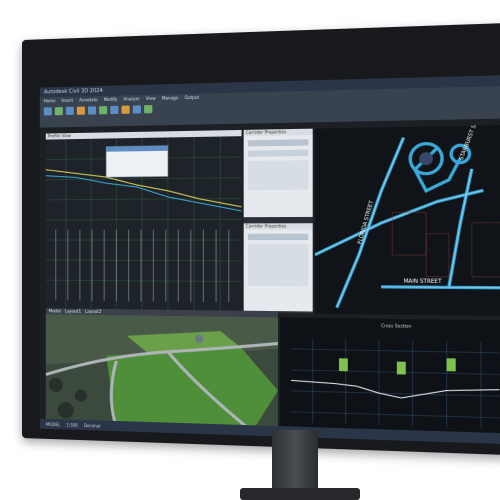 Image resolution: width=500 pixels, height=500 pixels. Describe the element at coordinates (278, 237) in the screenshot. I see `dialog-2-row` at that location.